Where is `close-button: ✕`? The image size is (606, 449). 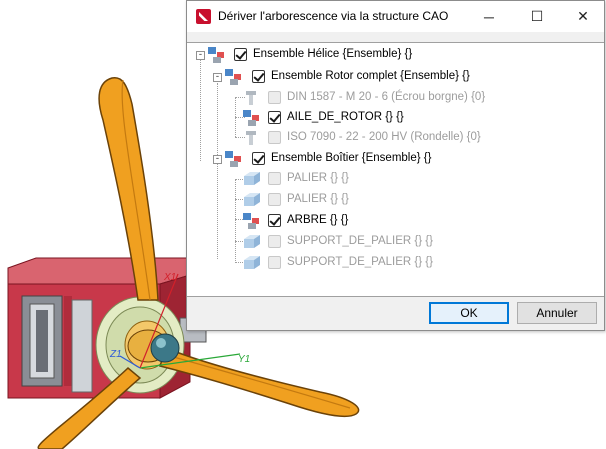 close-button: ✕ is located at coordinates (583, 16).